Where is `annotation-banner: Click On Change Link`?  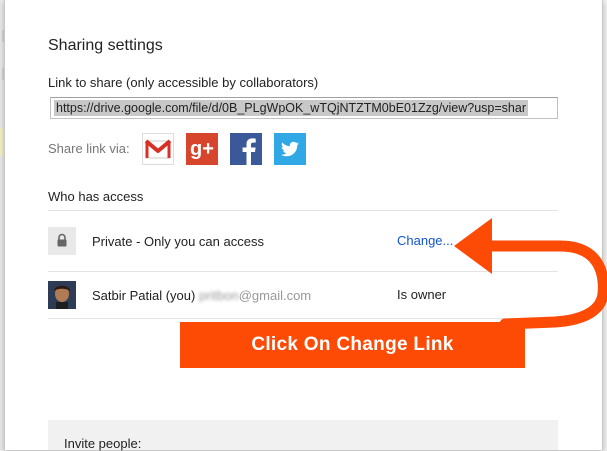 annotation-banner: Click On Change Link is located at coordinates (352, 345).